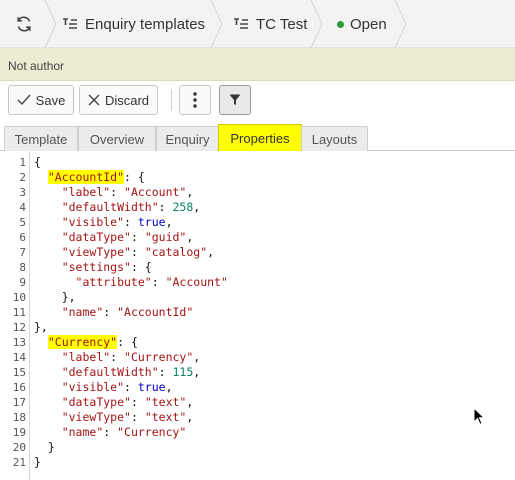 Image resolution: width=515 pixels, height=480 pixels. I want to click on discard-button: Discard, so click(118, 100).